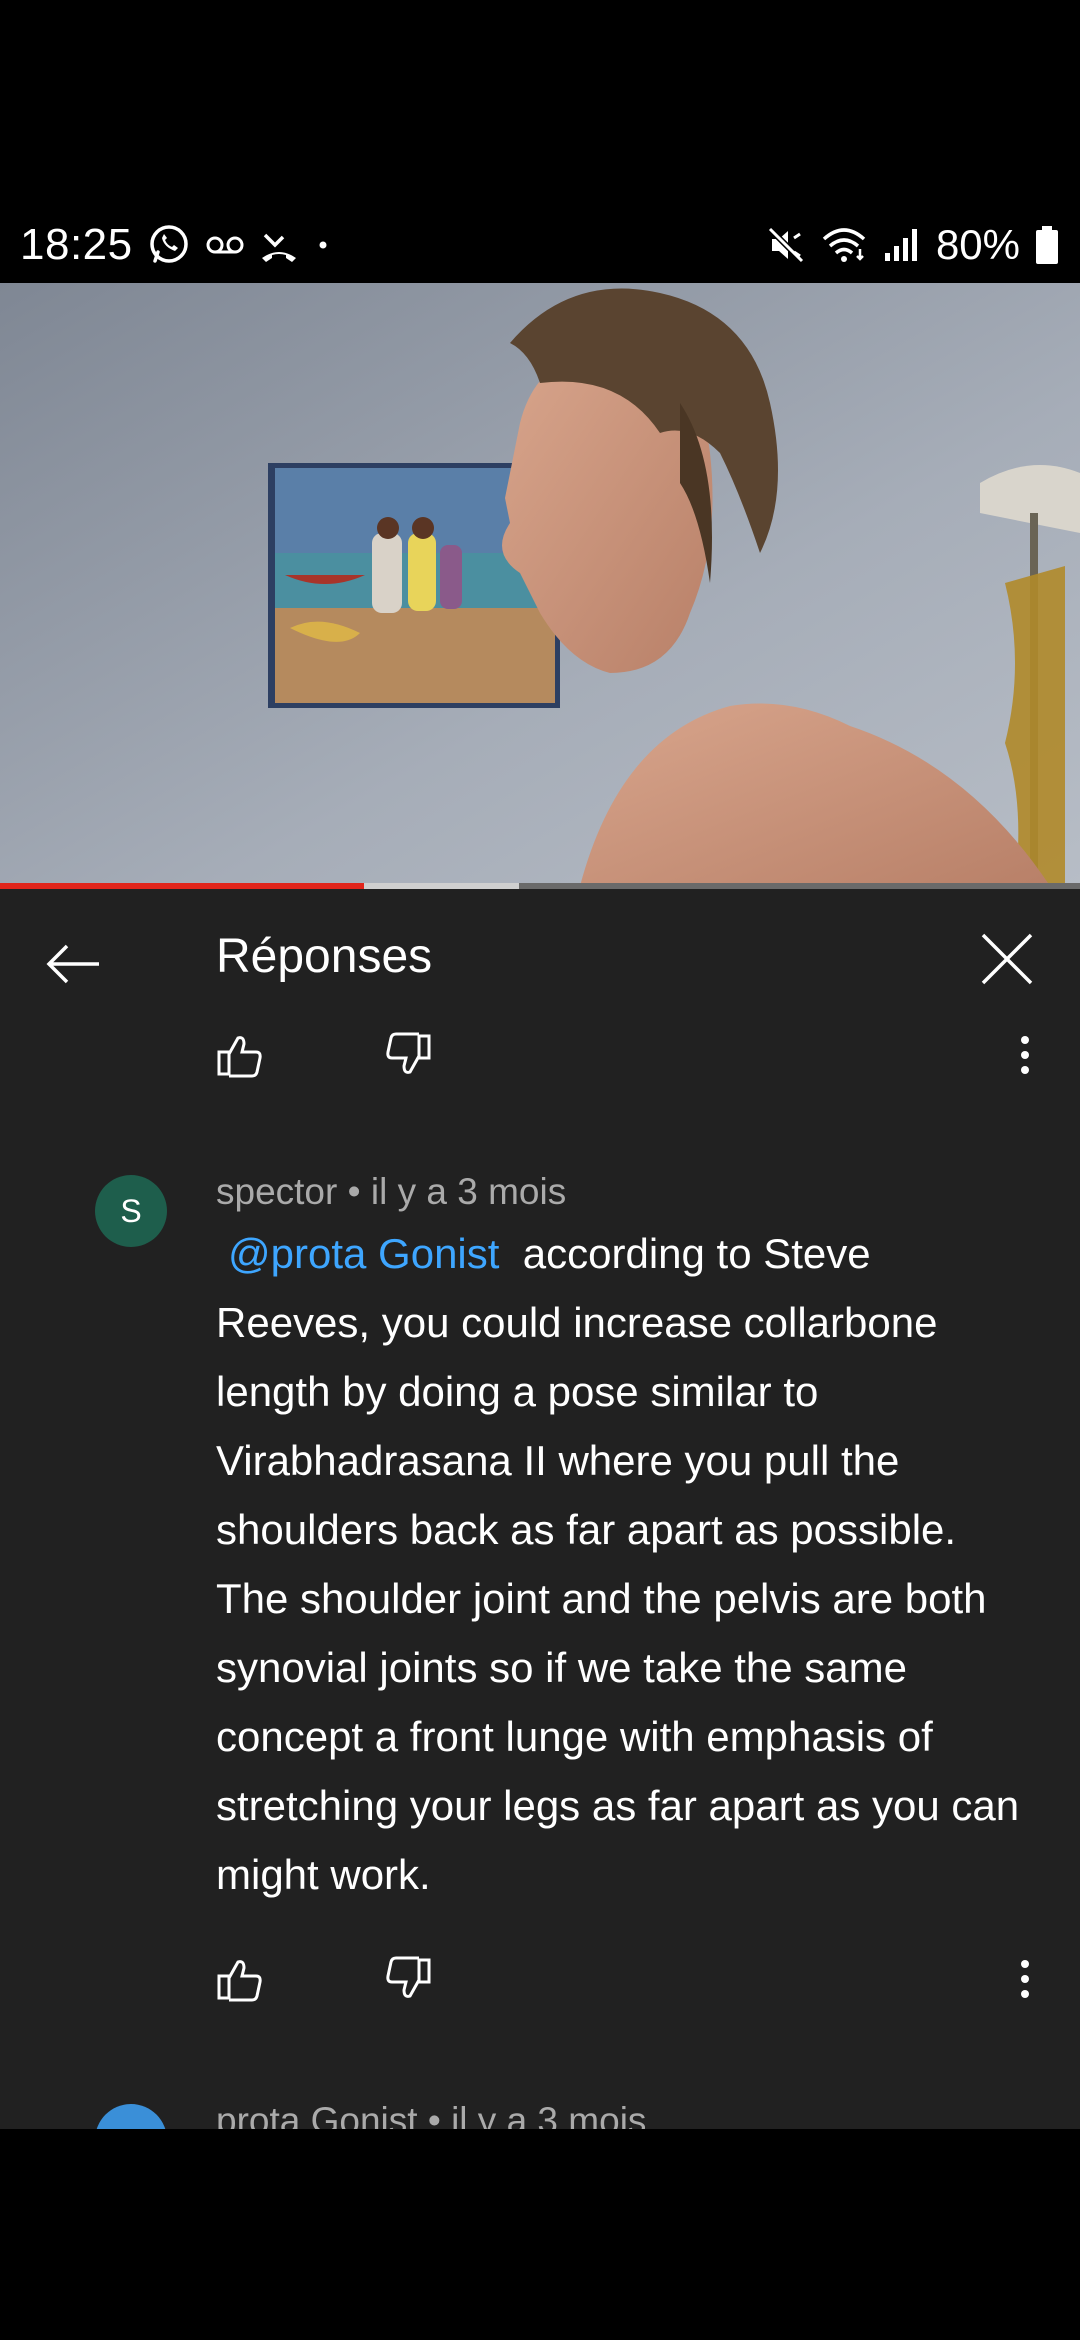 The width and height of the screenshot is (1080, 2340). I want to click on arrow-left-icon, so click(72, 964).